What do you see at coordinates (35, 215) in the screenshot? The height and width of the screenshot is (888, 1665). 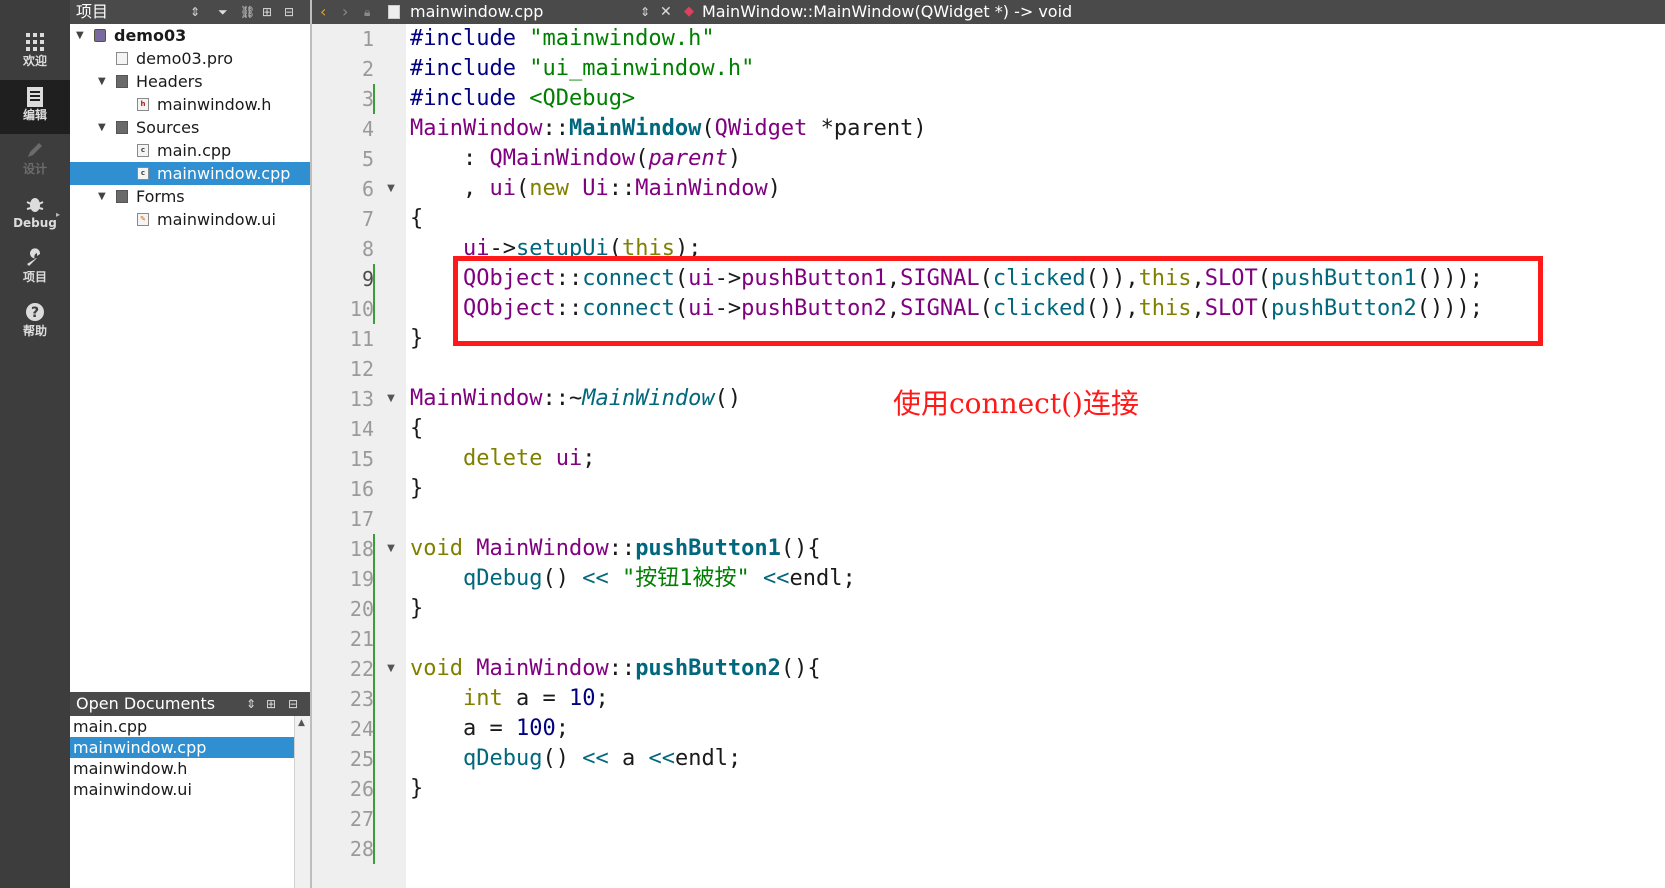 I see `mode-debug: Debug ▸` at bounding box center [35, 215].